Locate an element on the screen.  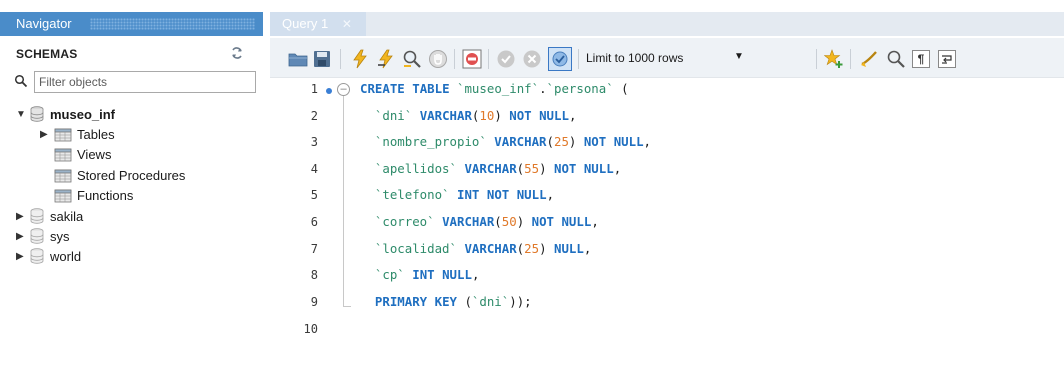
tree-item-tables: ▶ Tables is located at coordinates (77, 134).